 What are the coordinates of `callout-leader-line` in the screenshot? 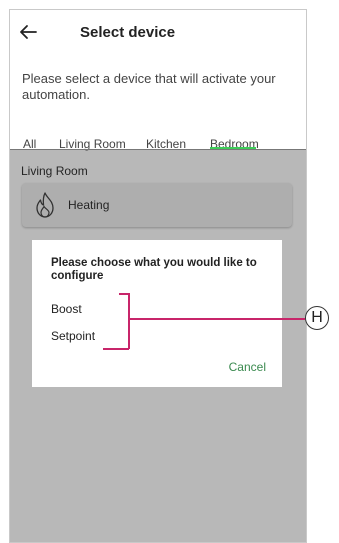 It's located at (217, 319).